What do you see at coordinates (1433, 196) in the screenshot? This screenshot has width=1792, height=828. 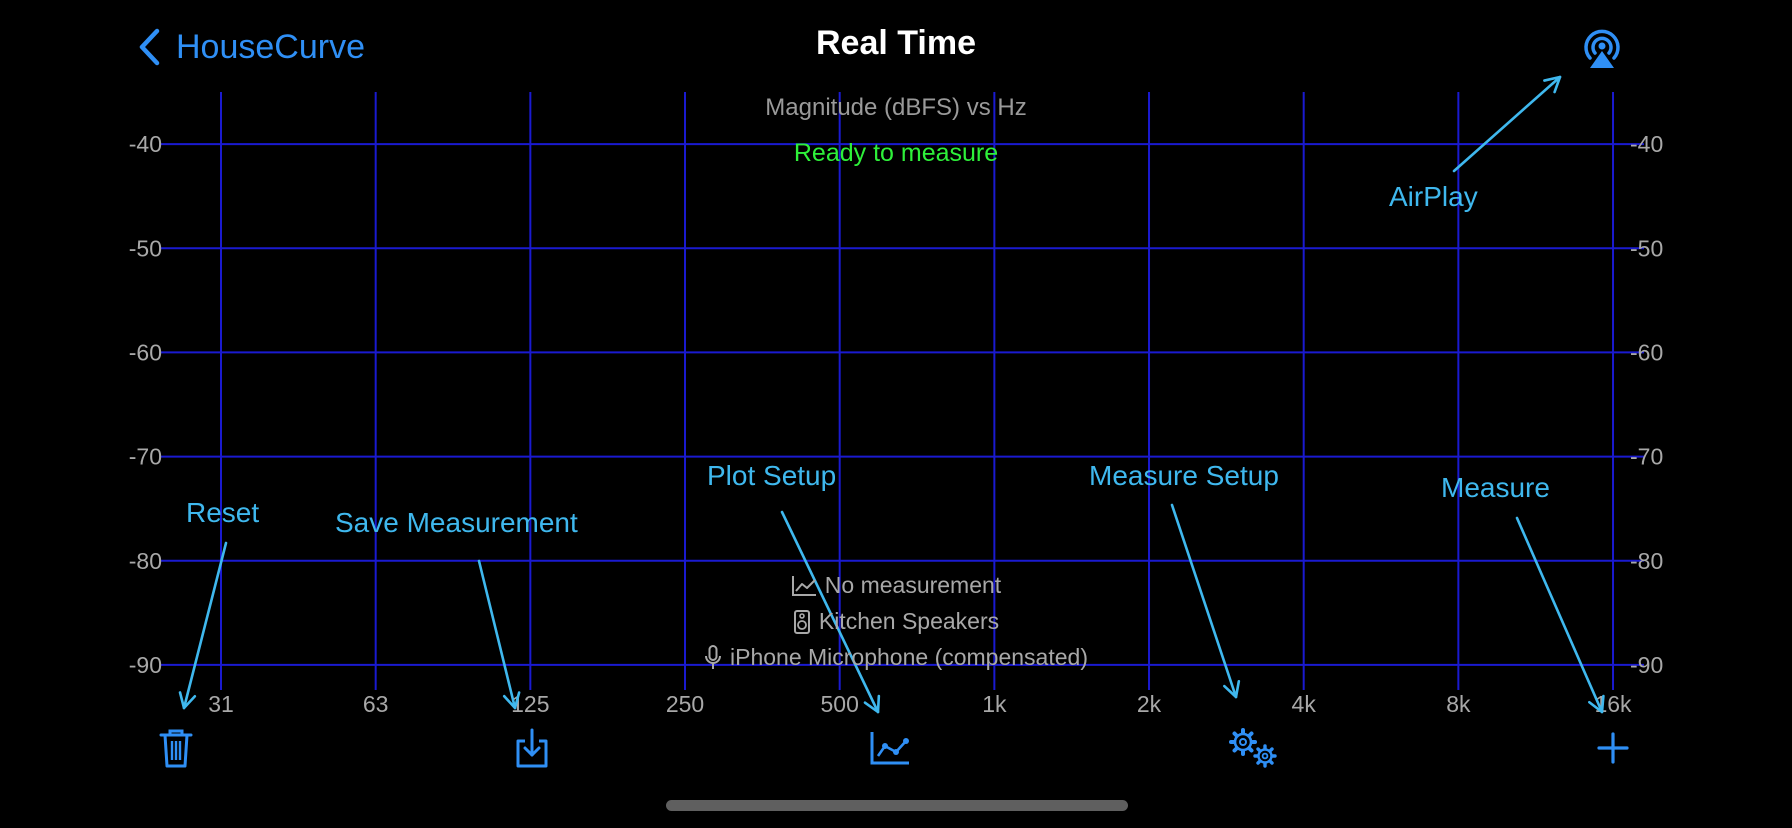 I see `callout-airplay: AirPlay` at bounding box center [1433, 196].